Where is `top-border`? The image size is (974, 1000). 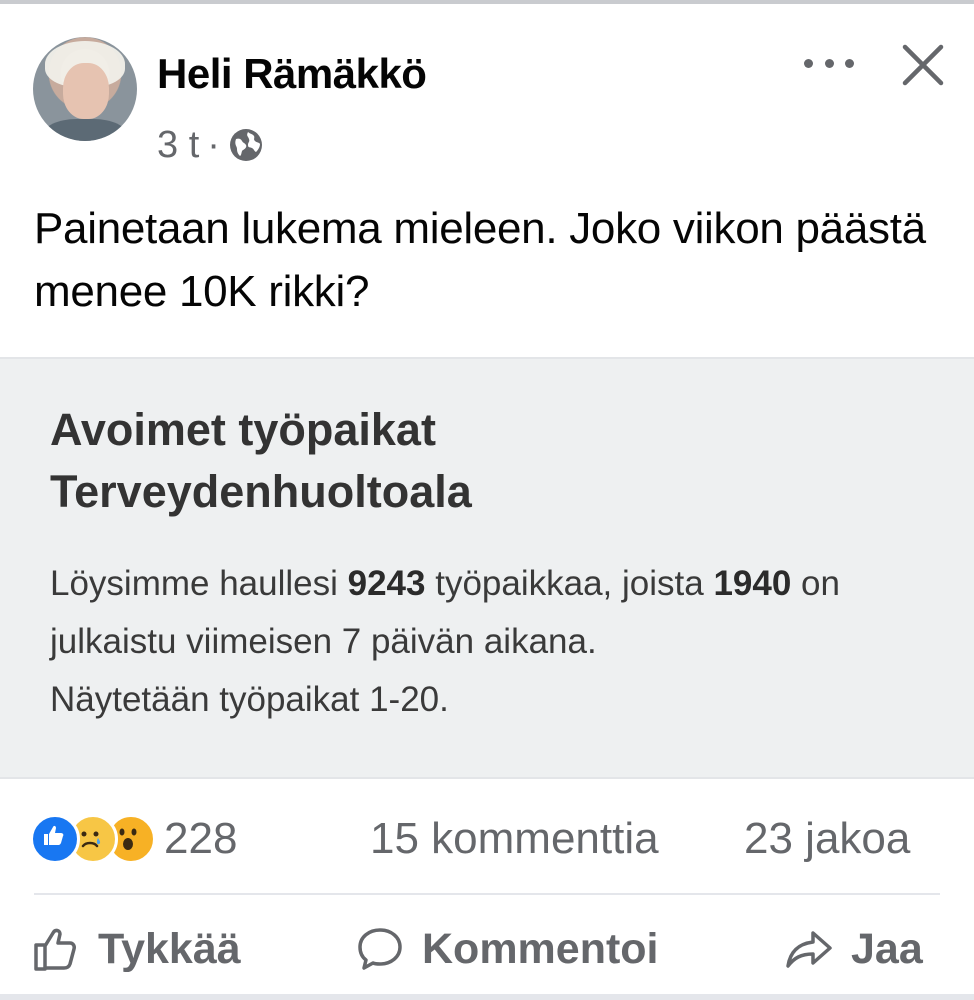
top-border is located at coordinates (487, 2).